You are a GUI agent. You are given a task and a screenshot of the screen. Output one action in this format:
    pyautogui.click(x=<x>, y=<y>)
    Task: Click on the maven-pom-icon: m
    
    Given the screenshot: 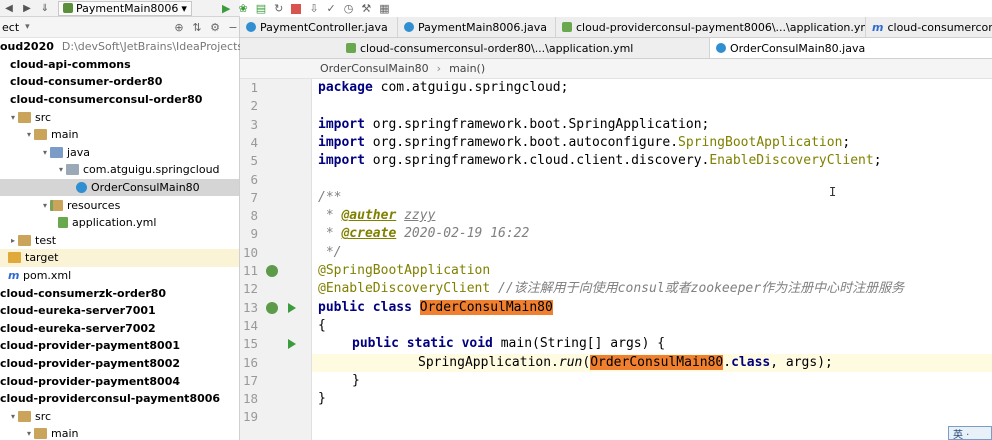 What is the action you would take?
    pyautogui.click(x=14, y=276)
    